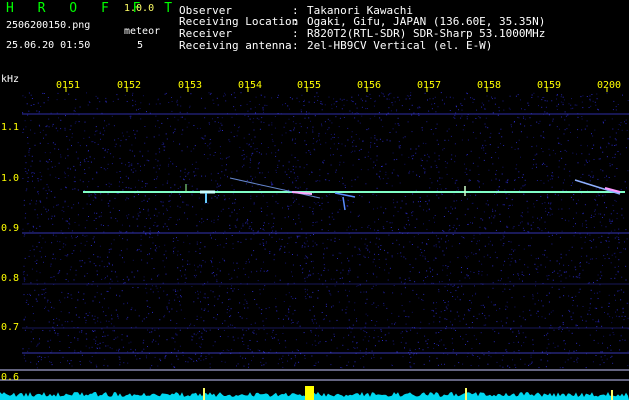  I want to click on meteor-count: 5, so click(140, 45).